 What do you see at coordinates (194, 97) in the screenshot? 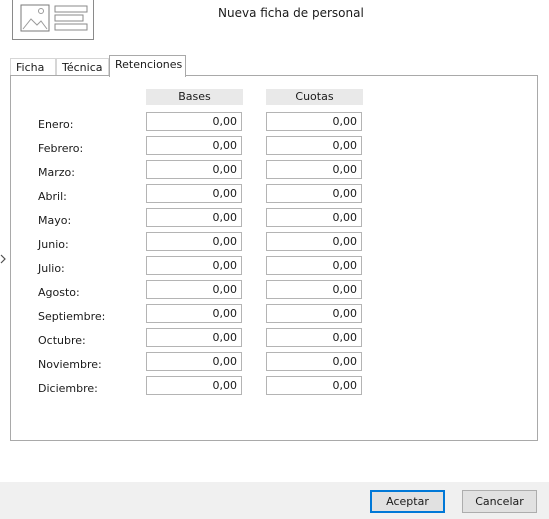
I see `bases-column-header: Bases` at bounding box center [194, 97].